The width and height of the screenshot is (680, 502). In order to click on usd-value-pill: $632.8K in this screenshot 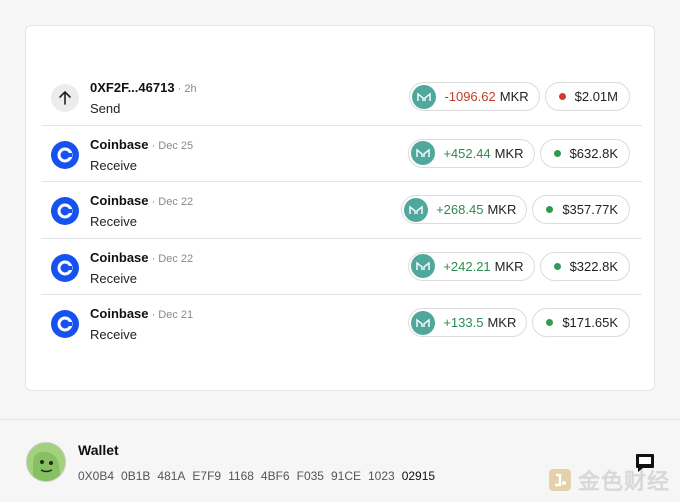, I will do `click(584, 153)`.